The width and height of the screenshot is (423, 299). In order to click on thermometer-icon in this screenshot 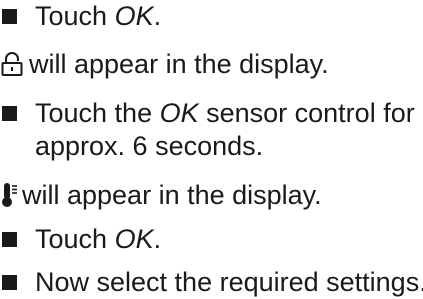, I will do `click(9, 195)`.